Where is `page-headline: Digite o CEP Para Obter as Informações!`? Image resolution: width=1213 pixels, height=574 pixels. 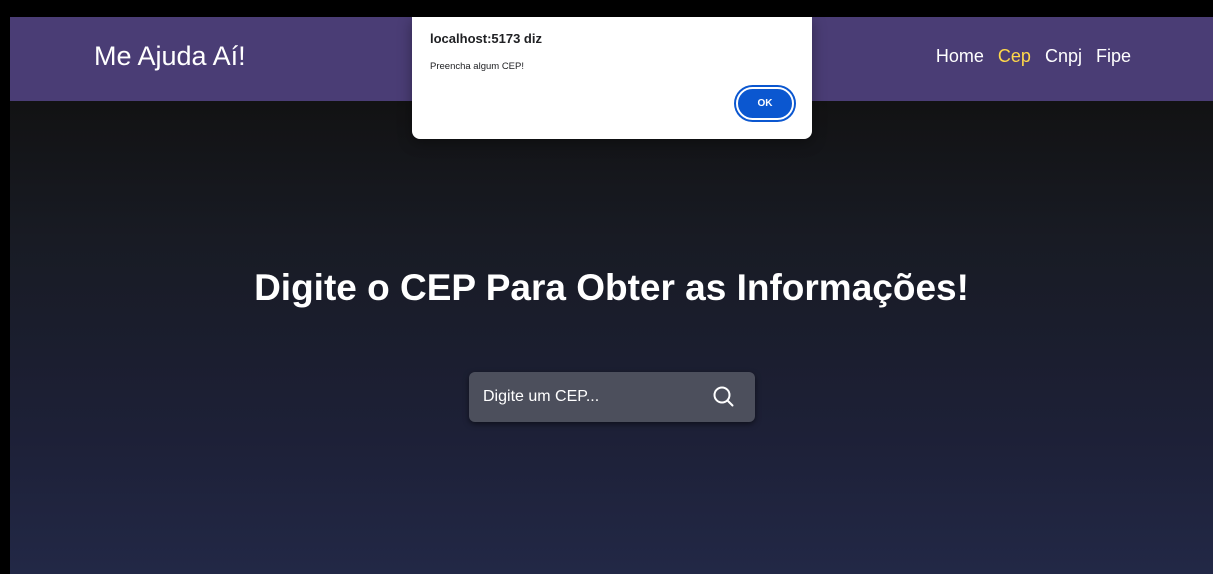
page-headline: Digite o CEP Para Obter as Informações! is located at coordinates (611, 287).